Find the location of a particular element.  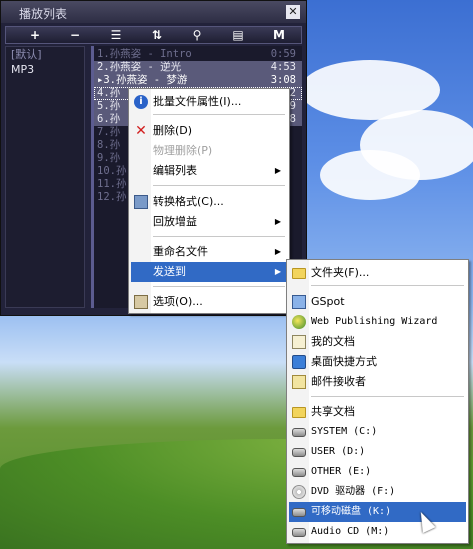

send-to-audio-cd: Audio CD (M:) is located at coordinates (377, 532).